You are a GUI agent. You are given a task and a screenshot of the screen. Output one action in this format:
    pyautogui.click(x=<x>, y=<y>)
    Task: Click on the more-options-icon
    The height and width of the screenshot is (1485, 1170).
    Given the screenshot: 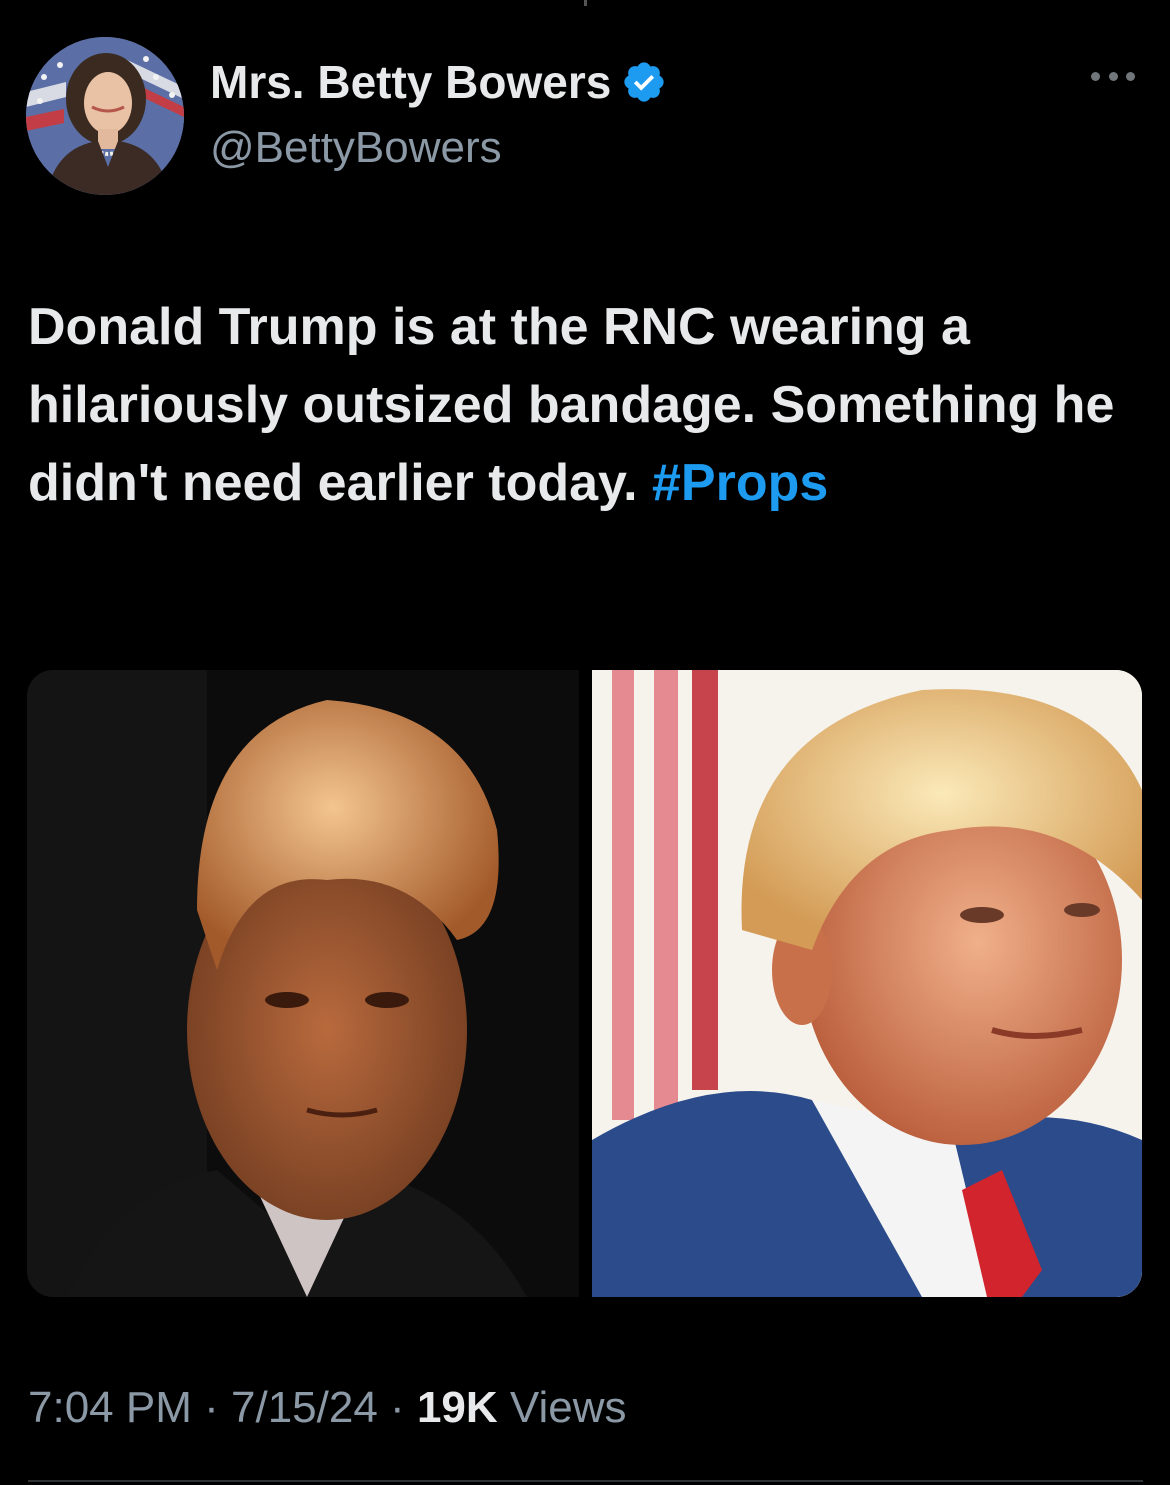 What is the action you would take?
    pyautogui.click(x=1113, y=76)
    